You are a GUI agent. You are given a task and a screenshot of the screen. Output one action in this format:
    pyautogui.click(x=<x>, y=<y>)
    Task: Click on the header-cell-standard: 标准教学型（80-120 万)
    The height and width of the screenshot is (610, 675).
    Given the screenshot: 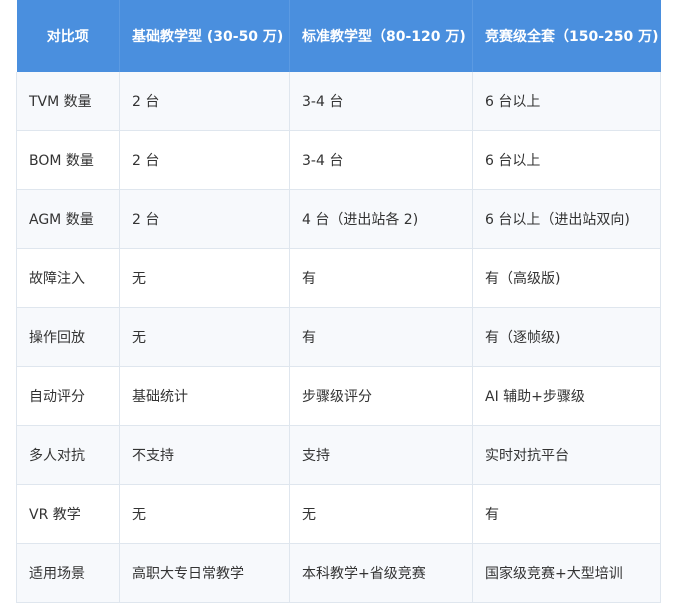 What is the action you would take?
    pyautogui.click(x=381, y=36)
    